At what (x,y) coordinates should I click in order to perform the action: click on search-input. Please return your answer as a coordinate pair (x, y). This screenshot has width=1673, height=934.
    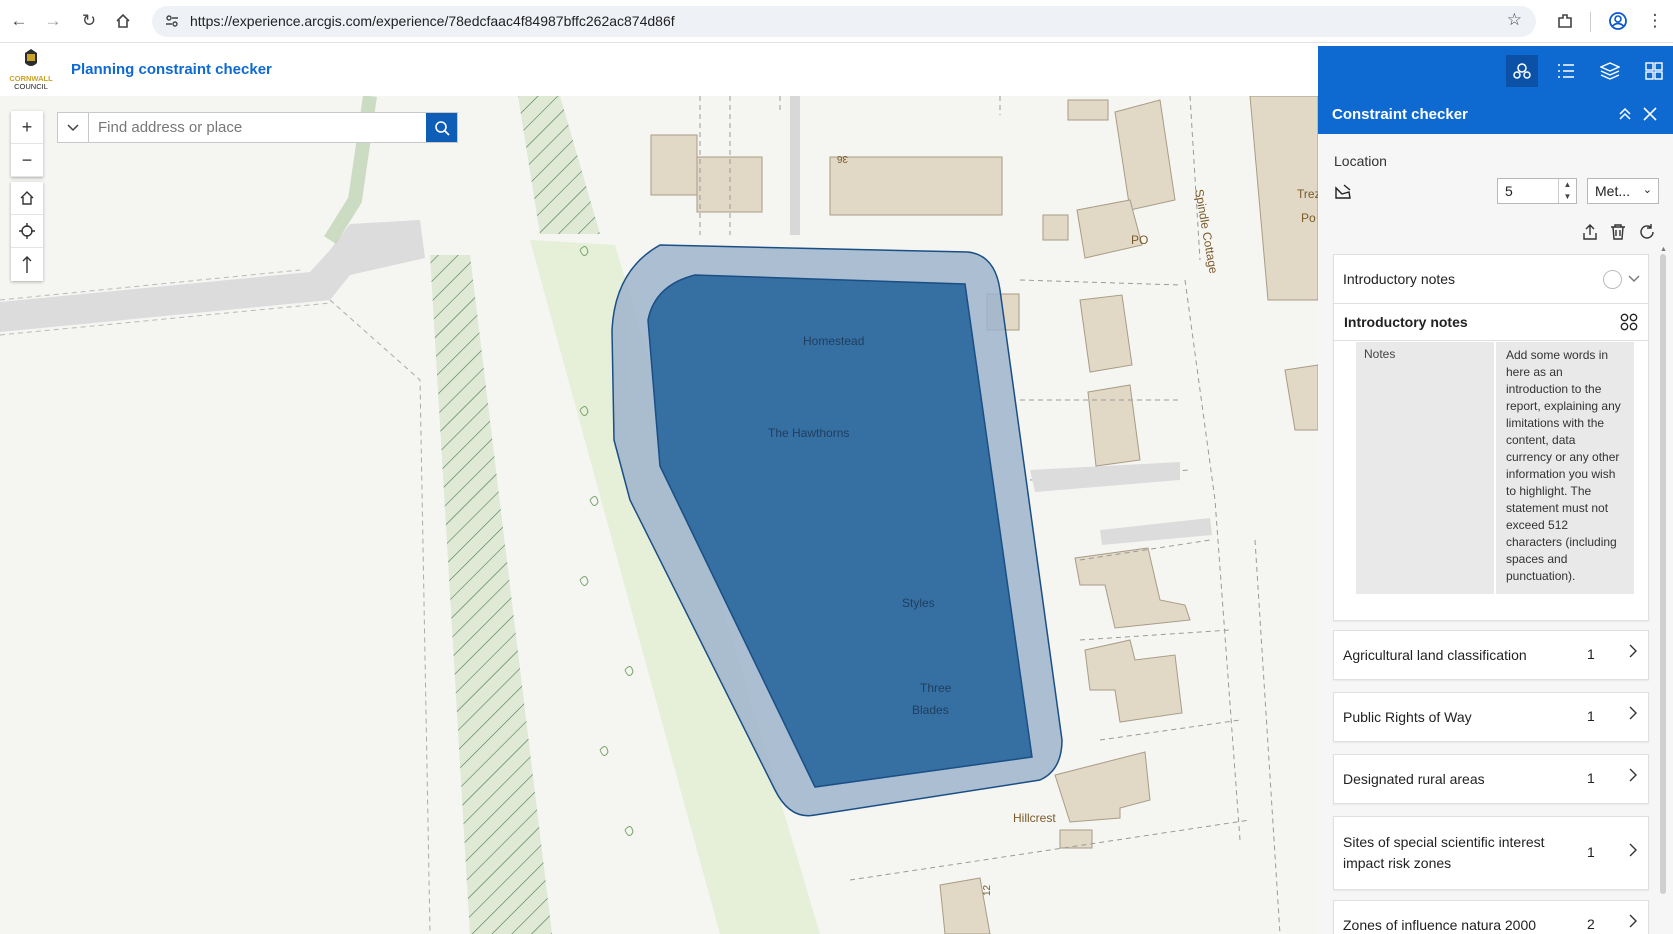
    Looking at the image, I should click on (257, 127).